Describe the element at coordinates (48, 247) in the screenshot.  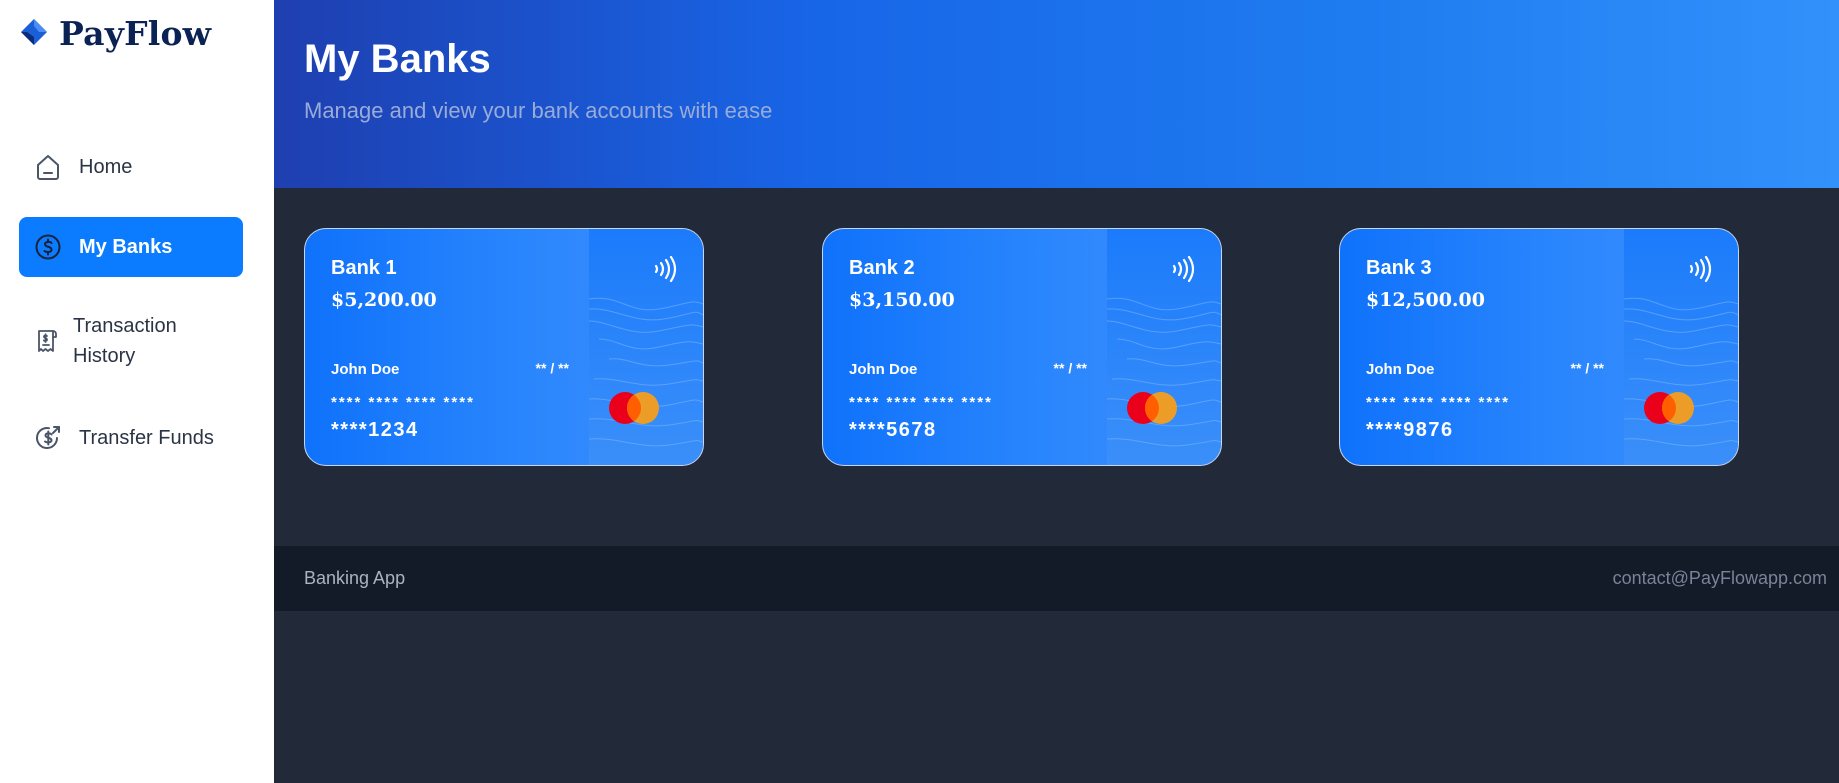
I see `dollar-circle-icon` at that location.